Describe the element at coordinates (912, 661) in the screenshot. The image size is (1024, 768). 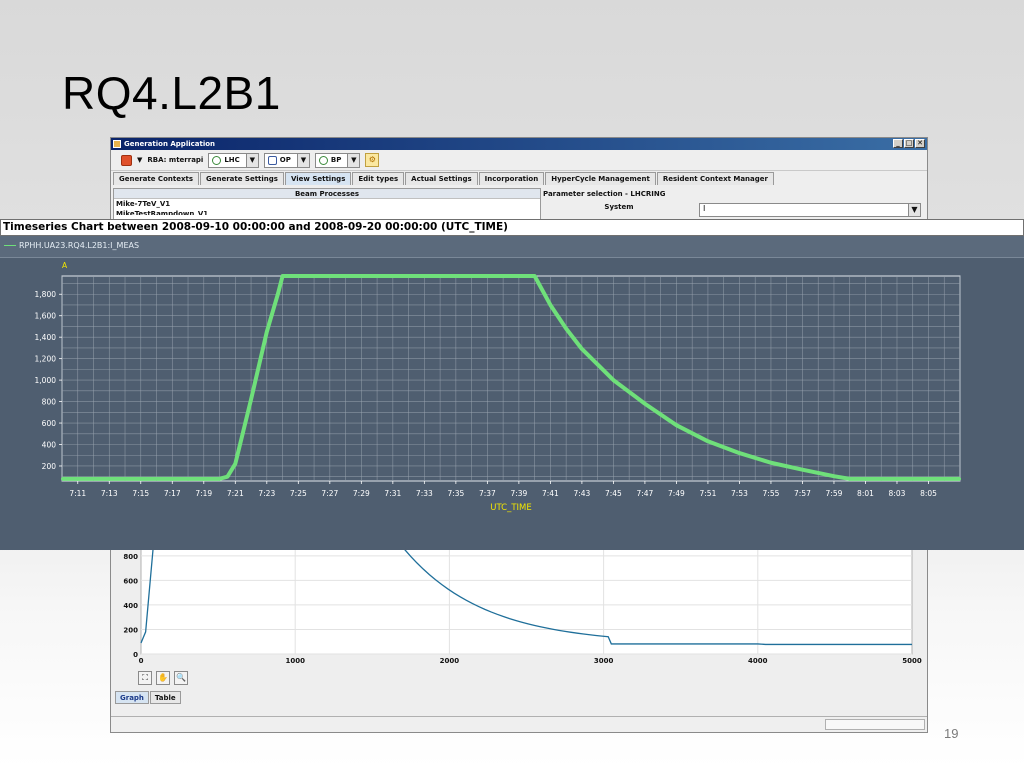
I see `x-tick-label: 5000` at that location.